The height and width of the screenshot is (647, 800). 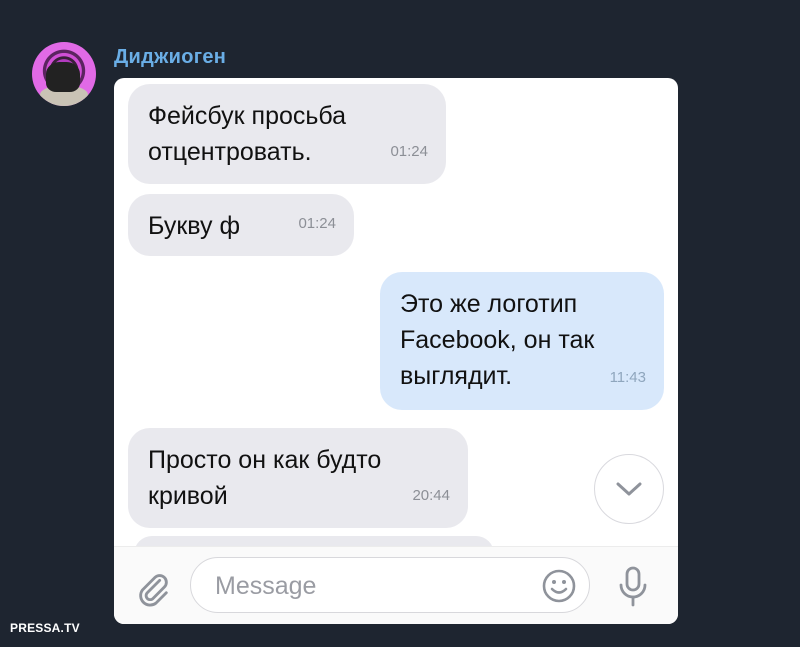 What do you see at coordinates (241, 225) in the screenshot?
I see `message-bubble: Букву ф 01:24` at bounding box center [241, 225].